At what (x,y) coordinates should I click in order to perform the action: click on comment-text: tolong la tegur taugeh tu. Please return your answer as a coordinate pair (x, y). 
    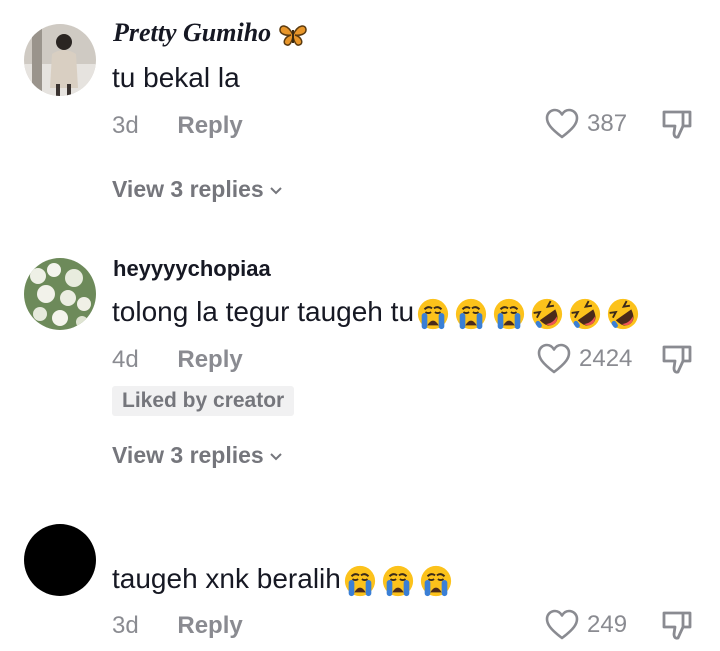
    Looking at the image, I should click on (376, 313).